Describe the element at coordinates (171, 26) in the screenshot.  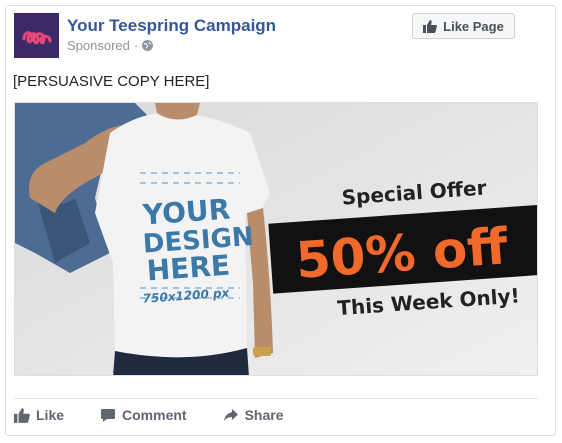
I see `page-name-link: Your Teespring Campaign` at that location.